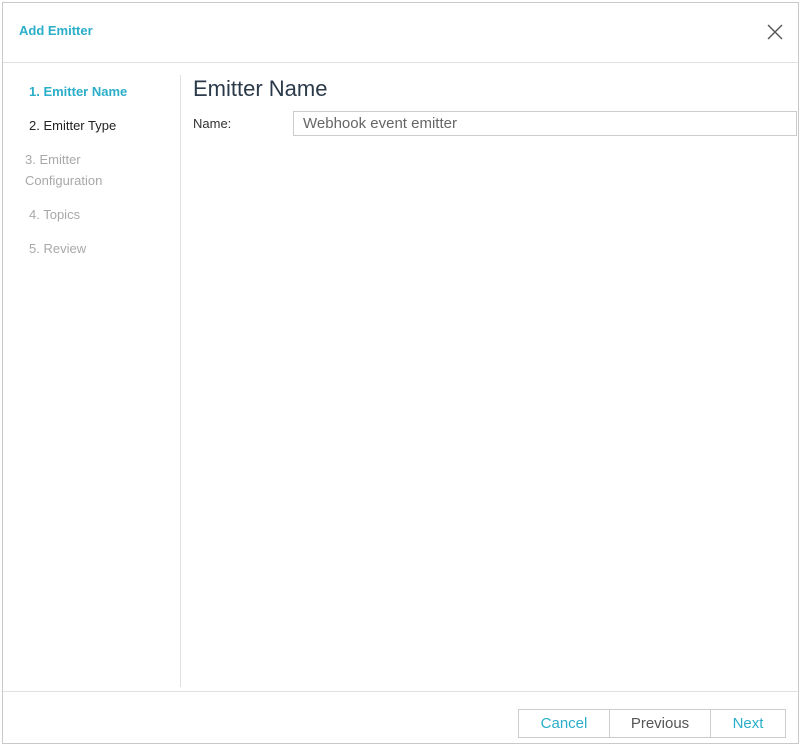  Describe the element at coordinates (747, 723) in the screenshot. I see `next-button: Next` at that location.